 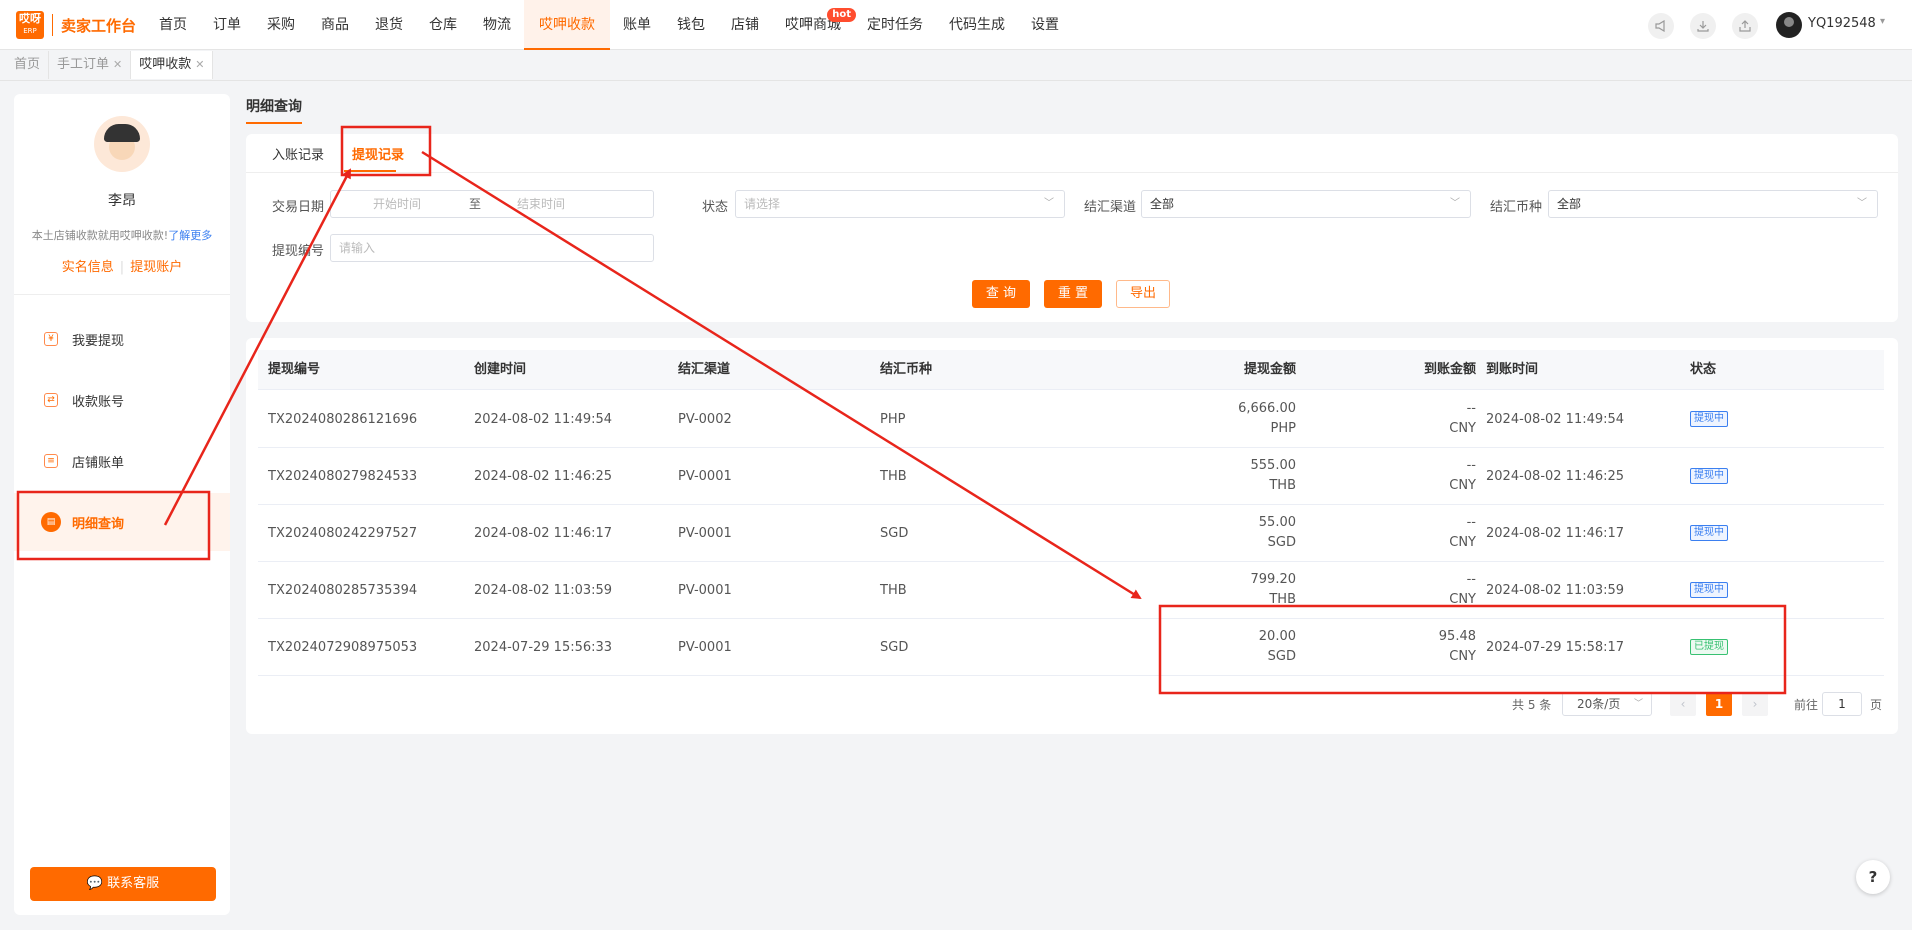 I want to click on user-name: YQ192548, so click(x=1842, y=23).